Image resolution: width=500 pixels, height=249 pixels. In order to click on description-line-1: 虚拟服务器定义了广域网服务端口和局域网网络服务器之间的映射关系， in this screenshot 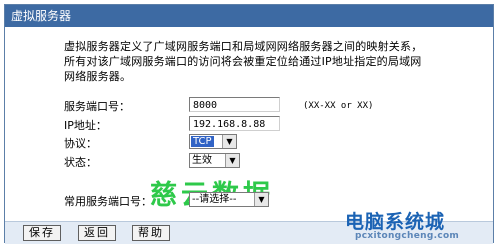, I will do `click(243, 46)`.